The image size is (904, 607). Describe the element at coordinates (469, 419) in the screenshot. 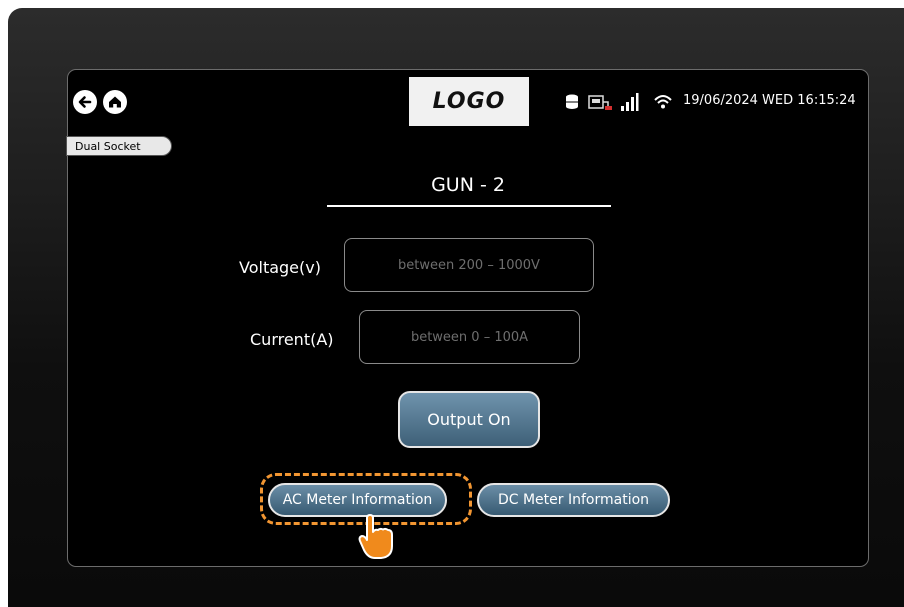

I see `output-on-button: Output On` at that location.